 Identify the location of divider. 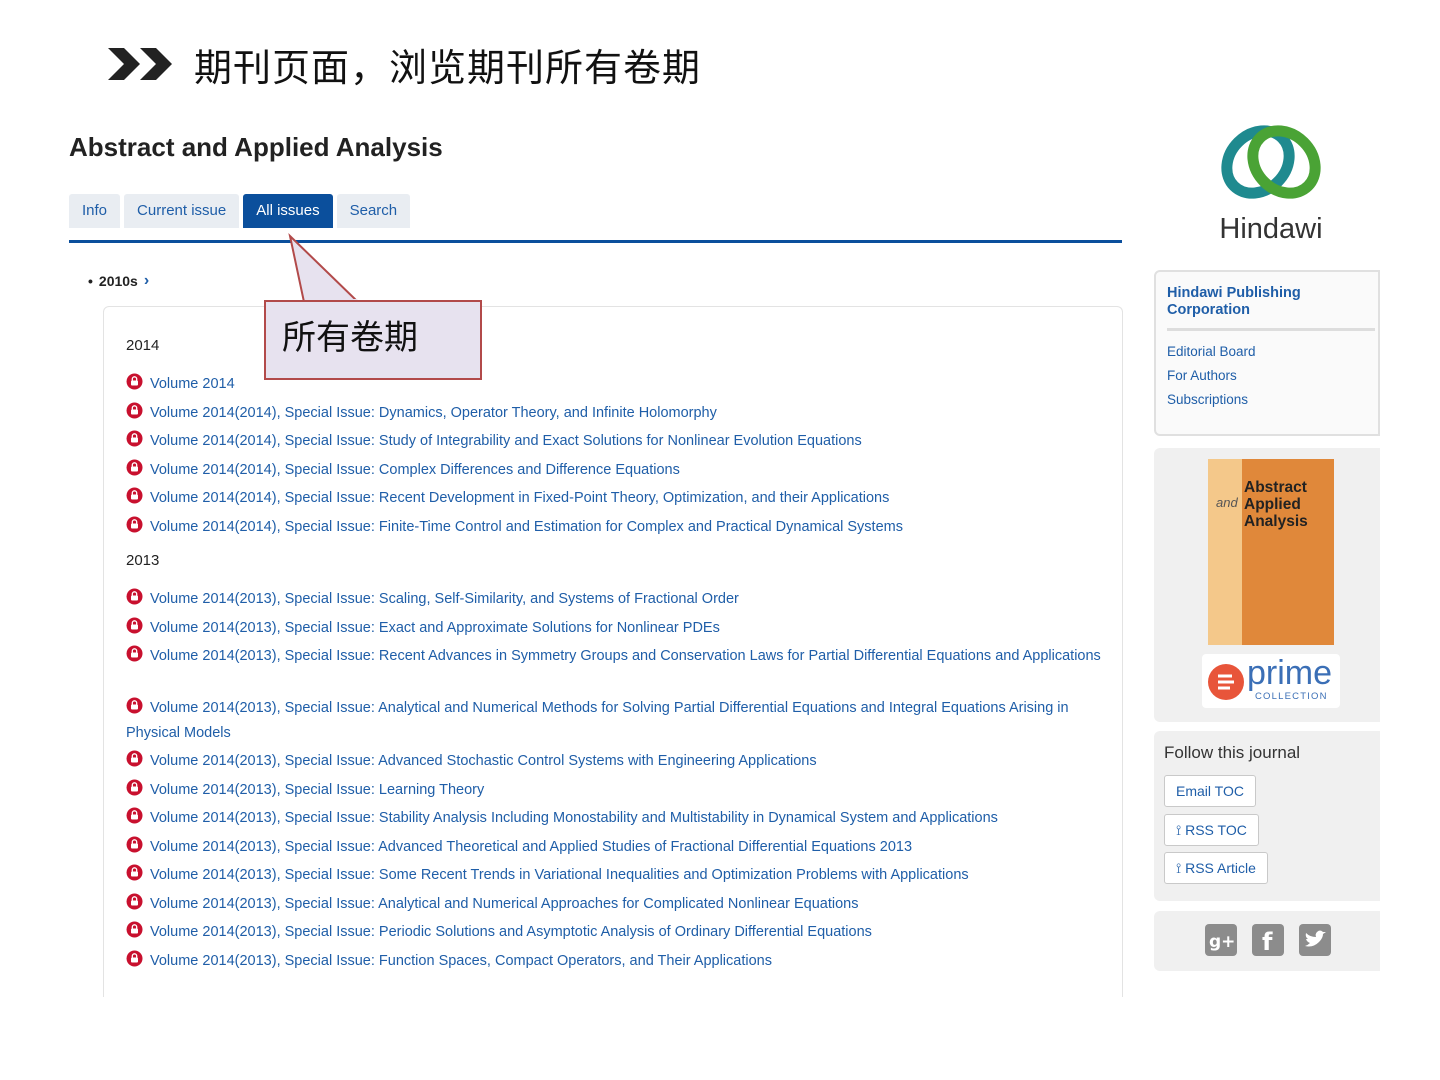
(1271, 329).